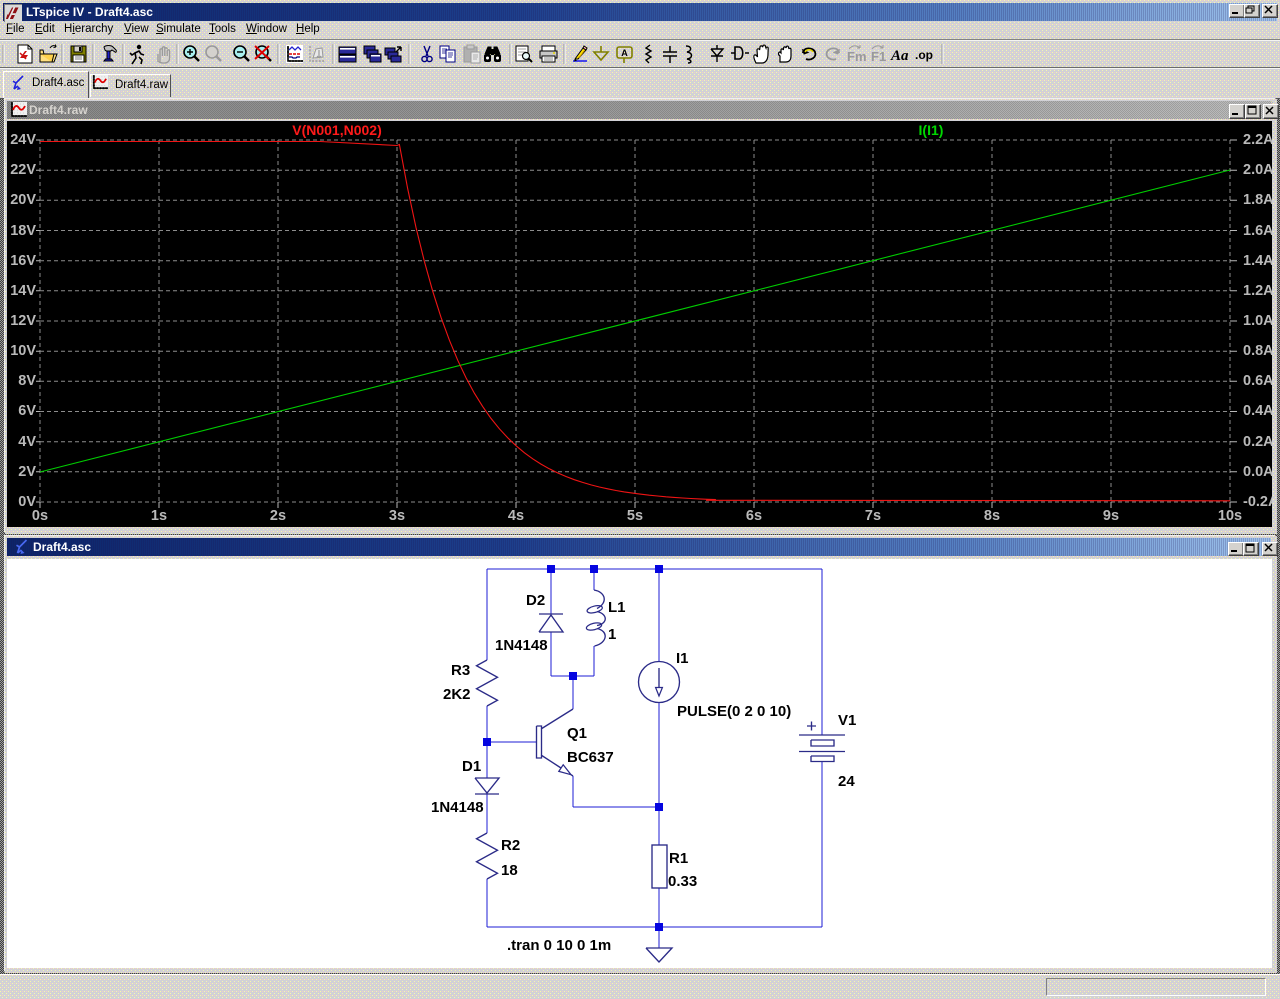 The height and width of the screenshot is (999, 1280). What do you see at coordinates (460, 670) in the screenshot?
I see `svg-text: R3` at bounding box center [460, 670].